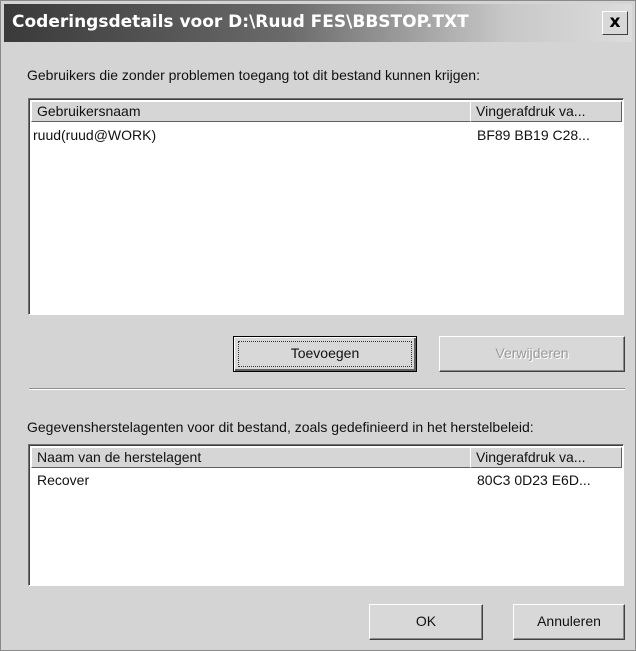  I want to click on remove-button: Verwijderen, so click(532, 354).